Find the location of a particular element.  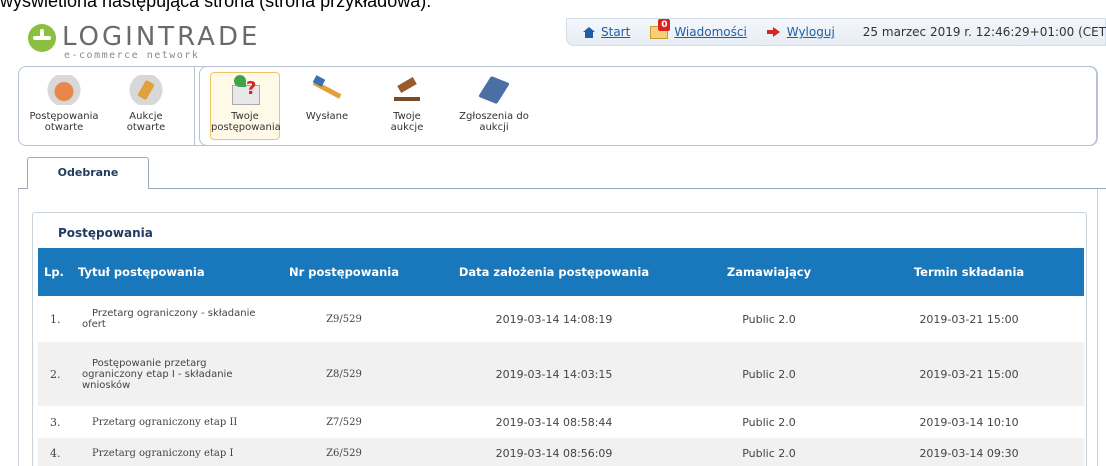

row-lp: 4. is located at coordinates (55, 453).